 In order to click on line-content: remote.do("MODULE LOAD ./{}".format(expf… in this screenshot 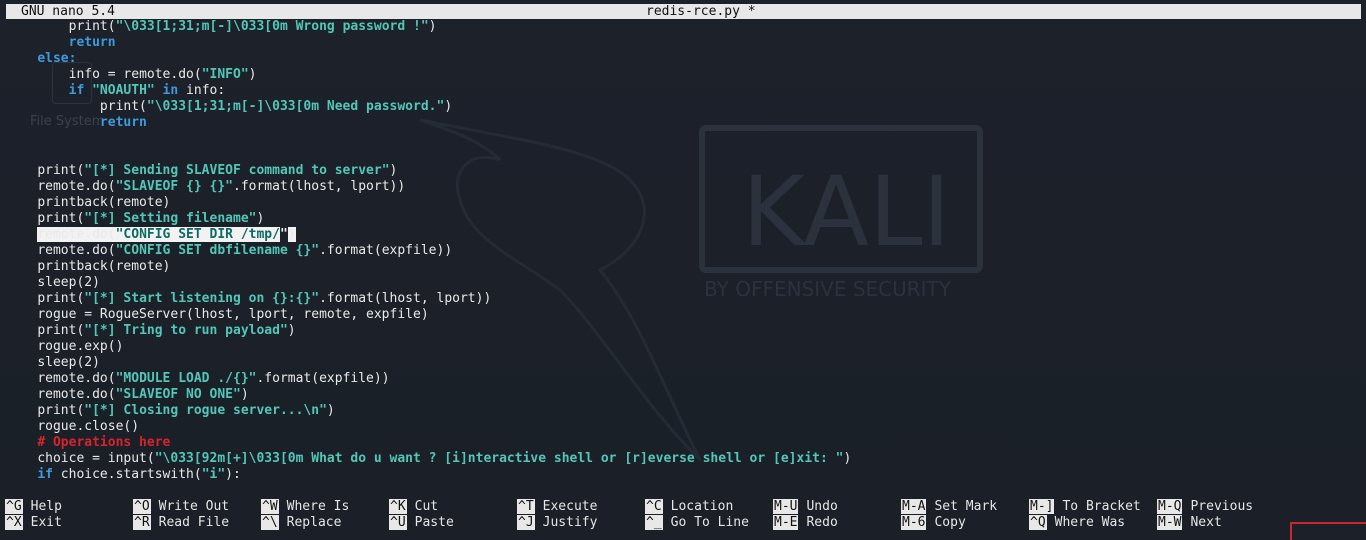, I will do `click(213, 378)`.